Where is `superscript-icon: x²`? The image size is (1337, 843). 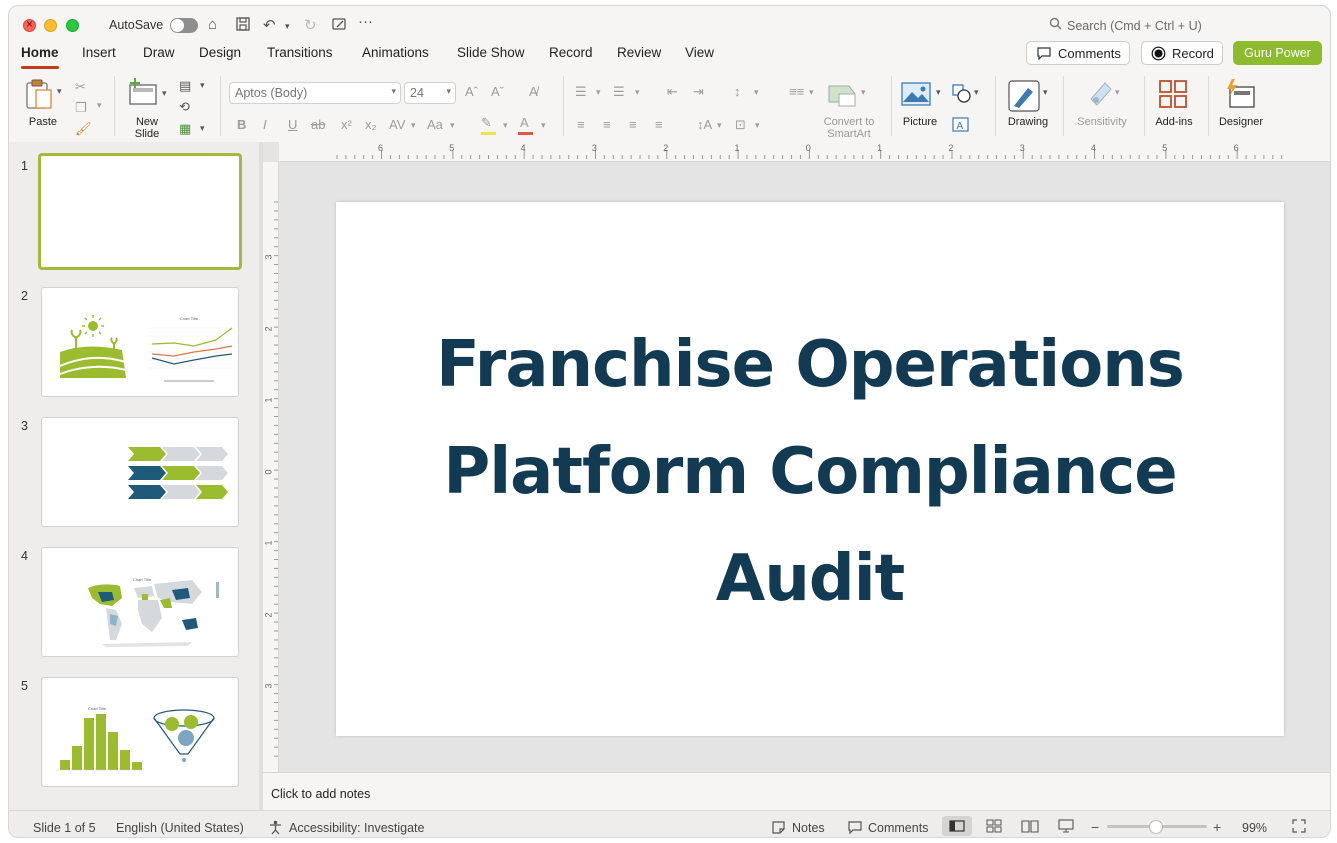 superscript-icon: x² is located at coordinates (346, 124).